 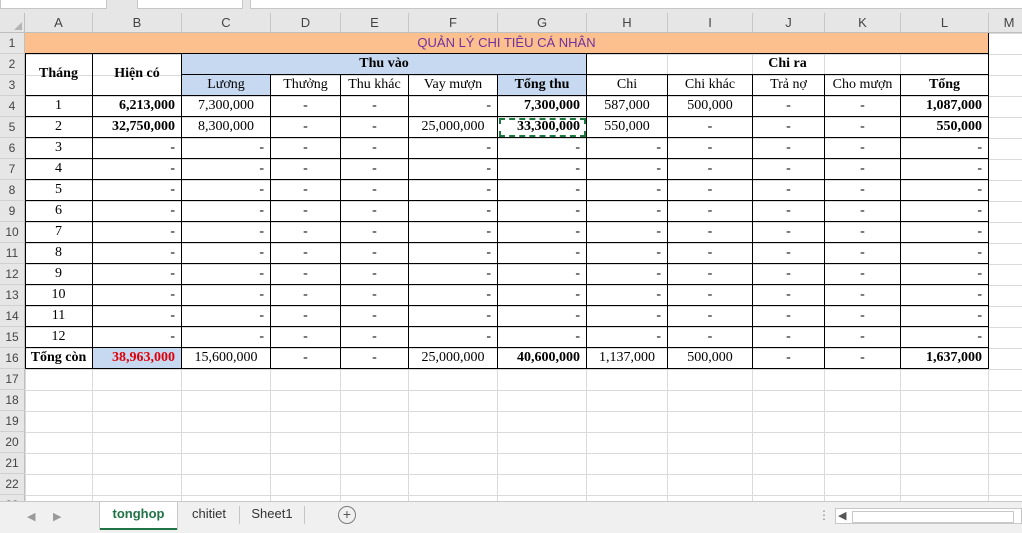 I want to click on cell-thuong-3: -, so click(x=306, y=148).